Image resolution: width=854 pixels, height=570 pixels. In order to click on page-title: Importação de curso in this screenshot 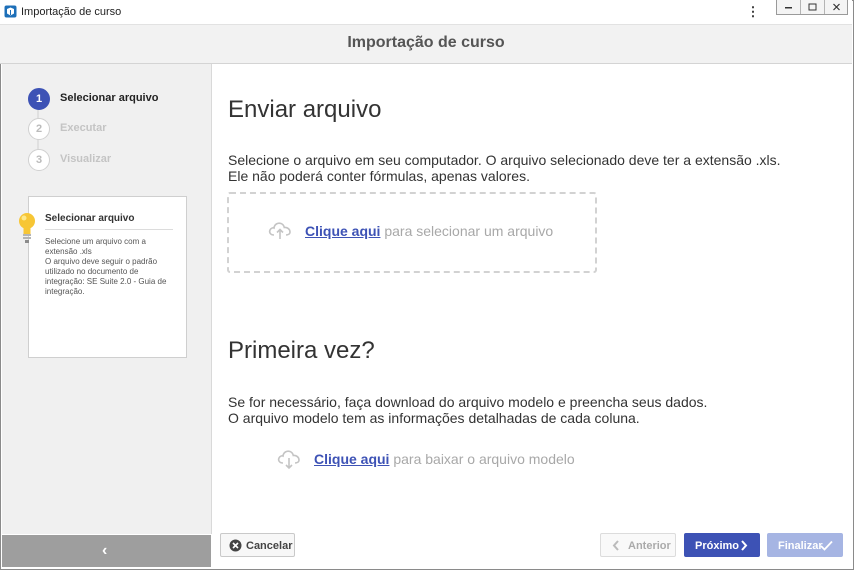, I will do `click(426, 42)`.